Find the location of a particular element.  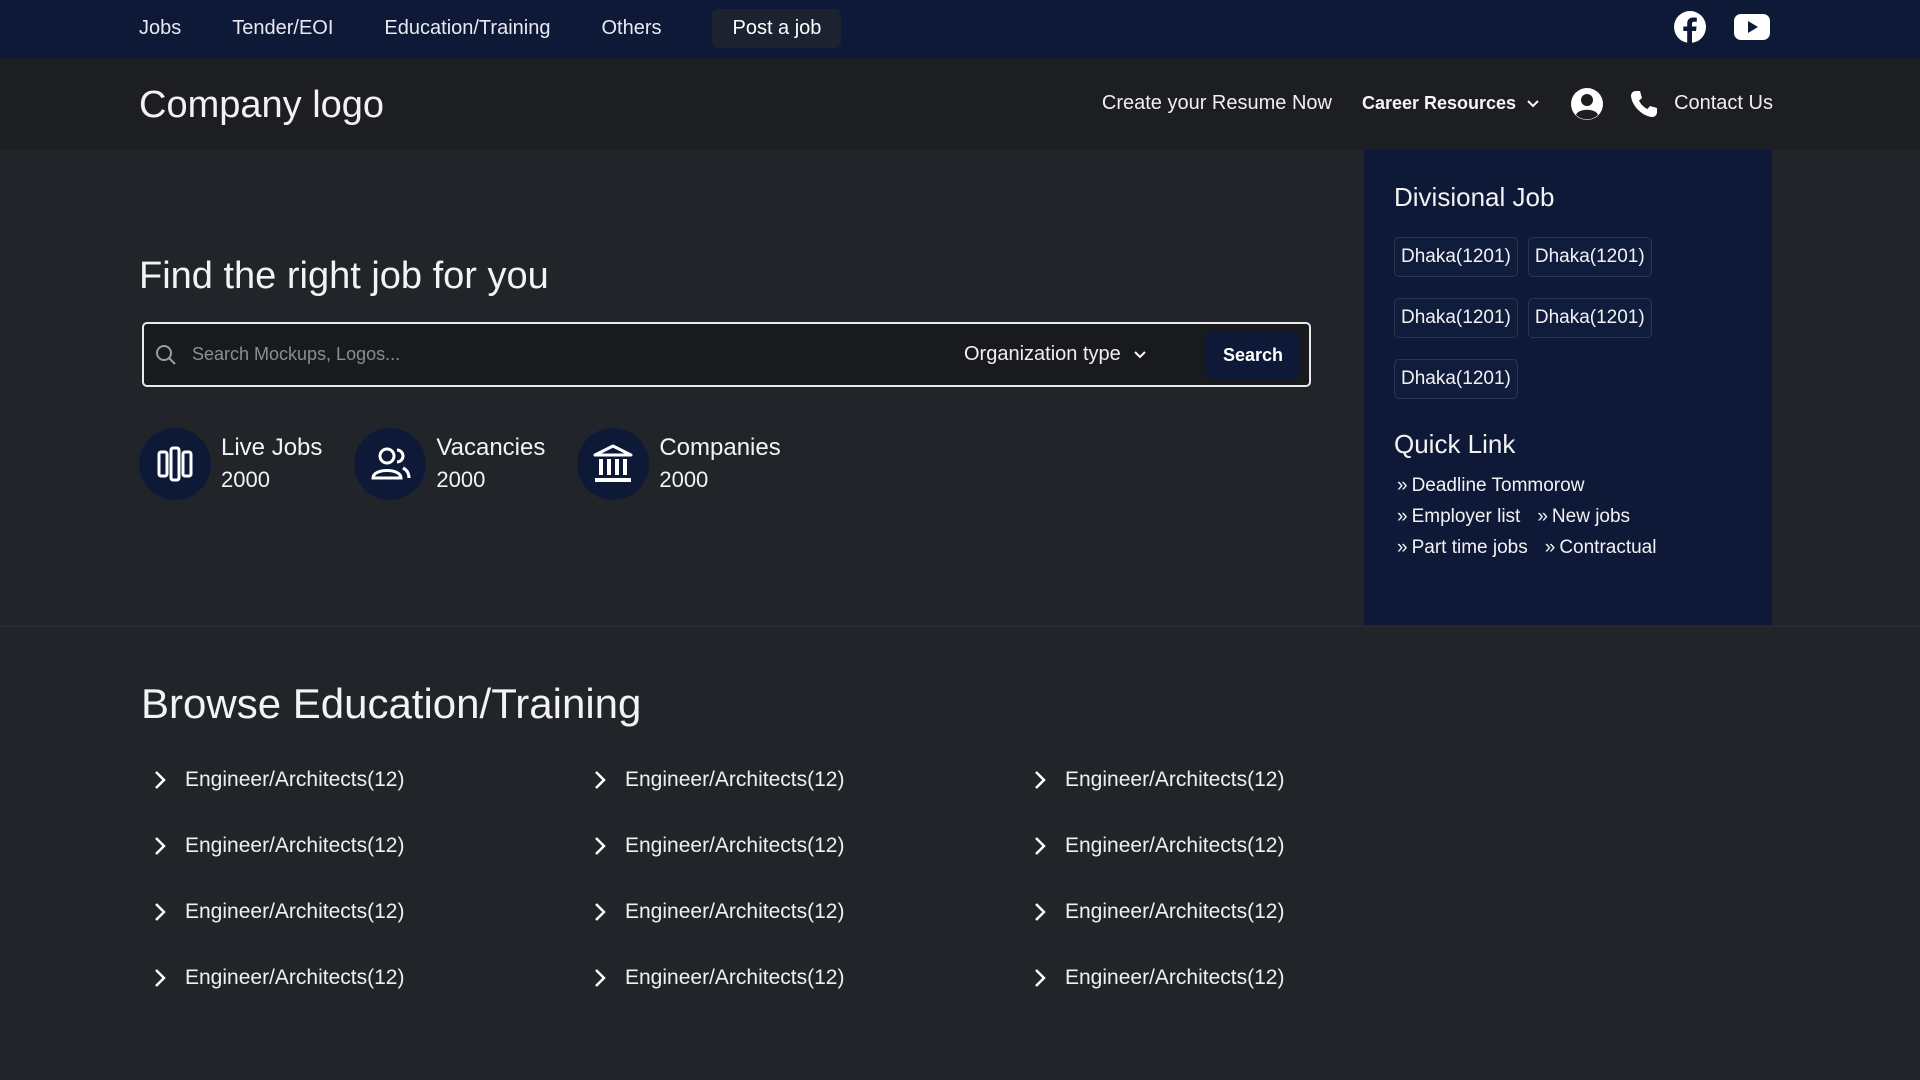

social-links is located at coordinates (1721, 27).